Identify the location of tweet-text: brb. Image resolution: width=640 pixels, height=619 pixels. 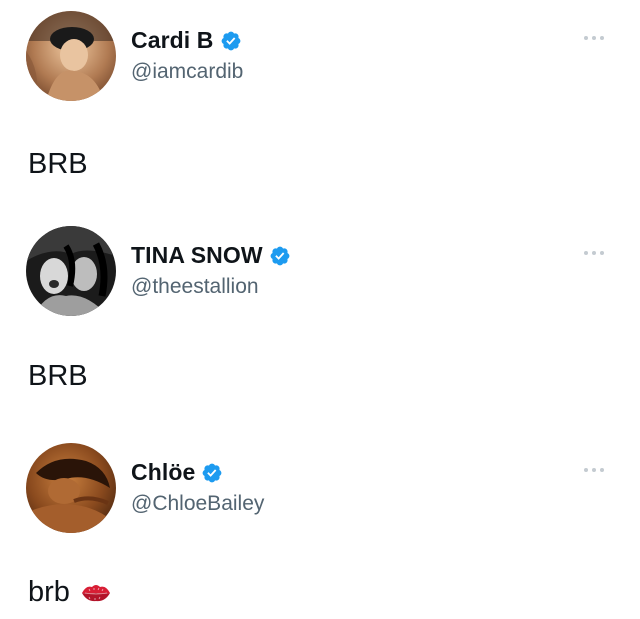
(70, 592).